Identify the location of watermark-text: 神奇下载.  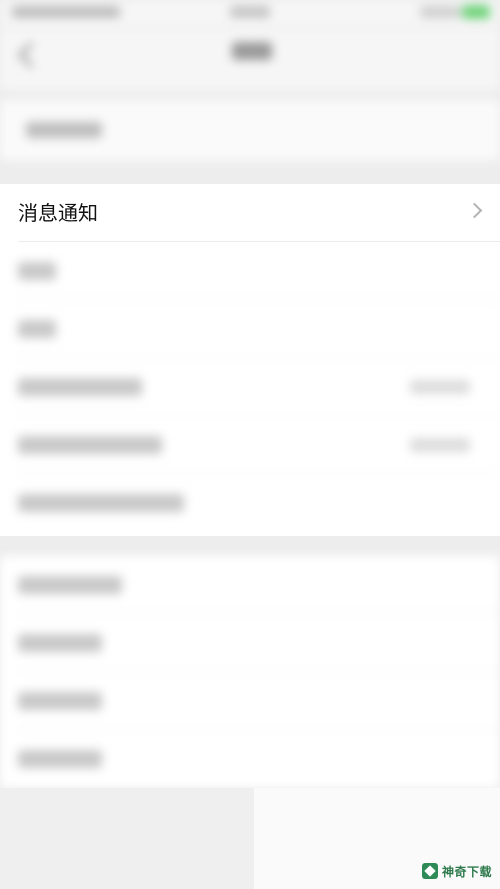
(467, 871).